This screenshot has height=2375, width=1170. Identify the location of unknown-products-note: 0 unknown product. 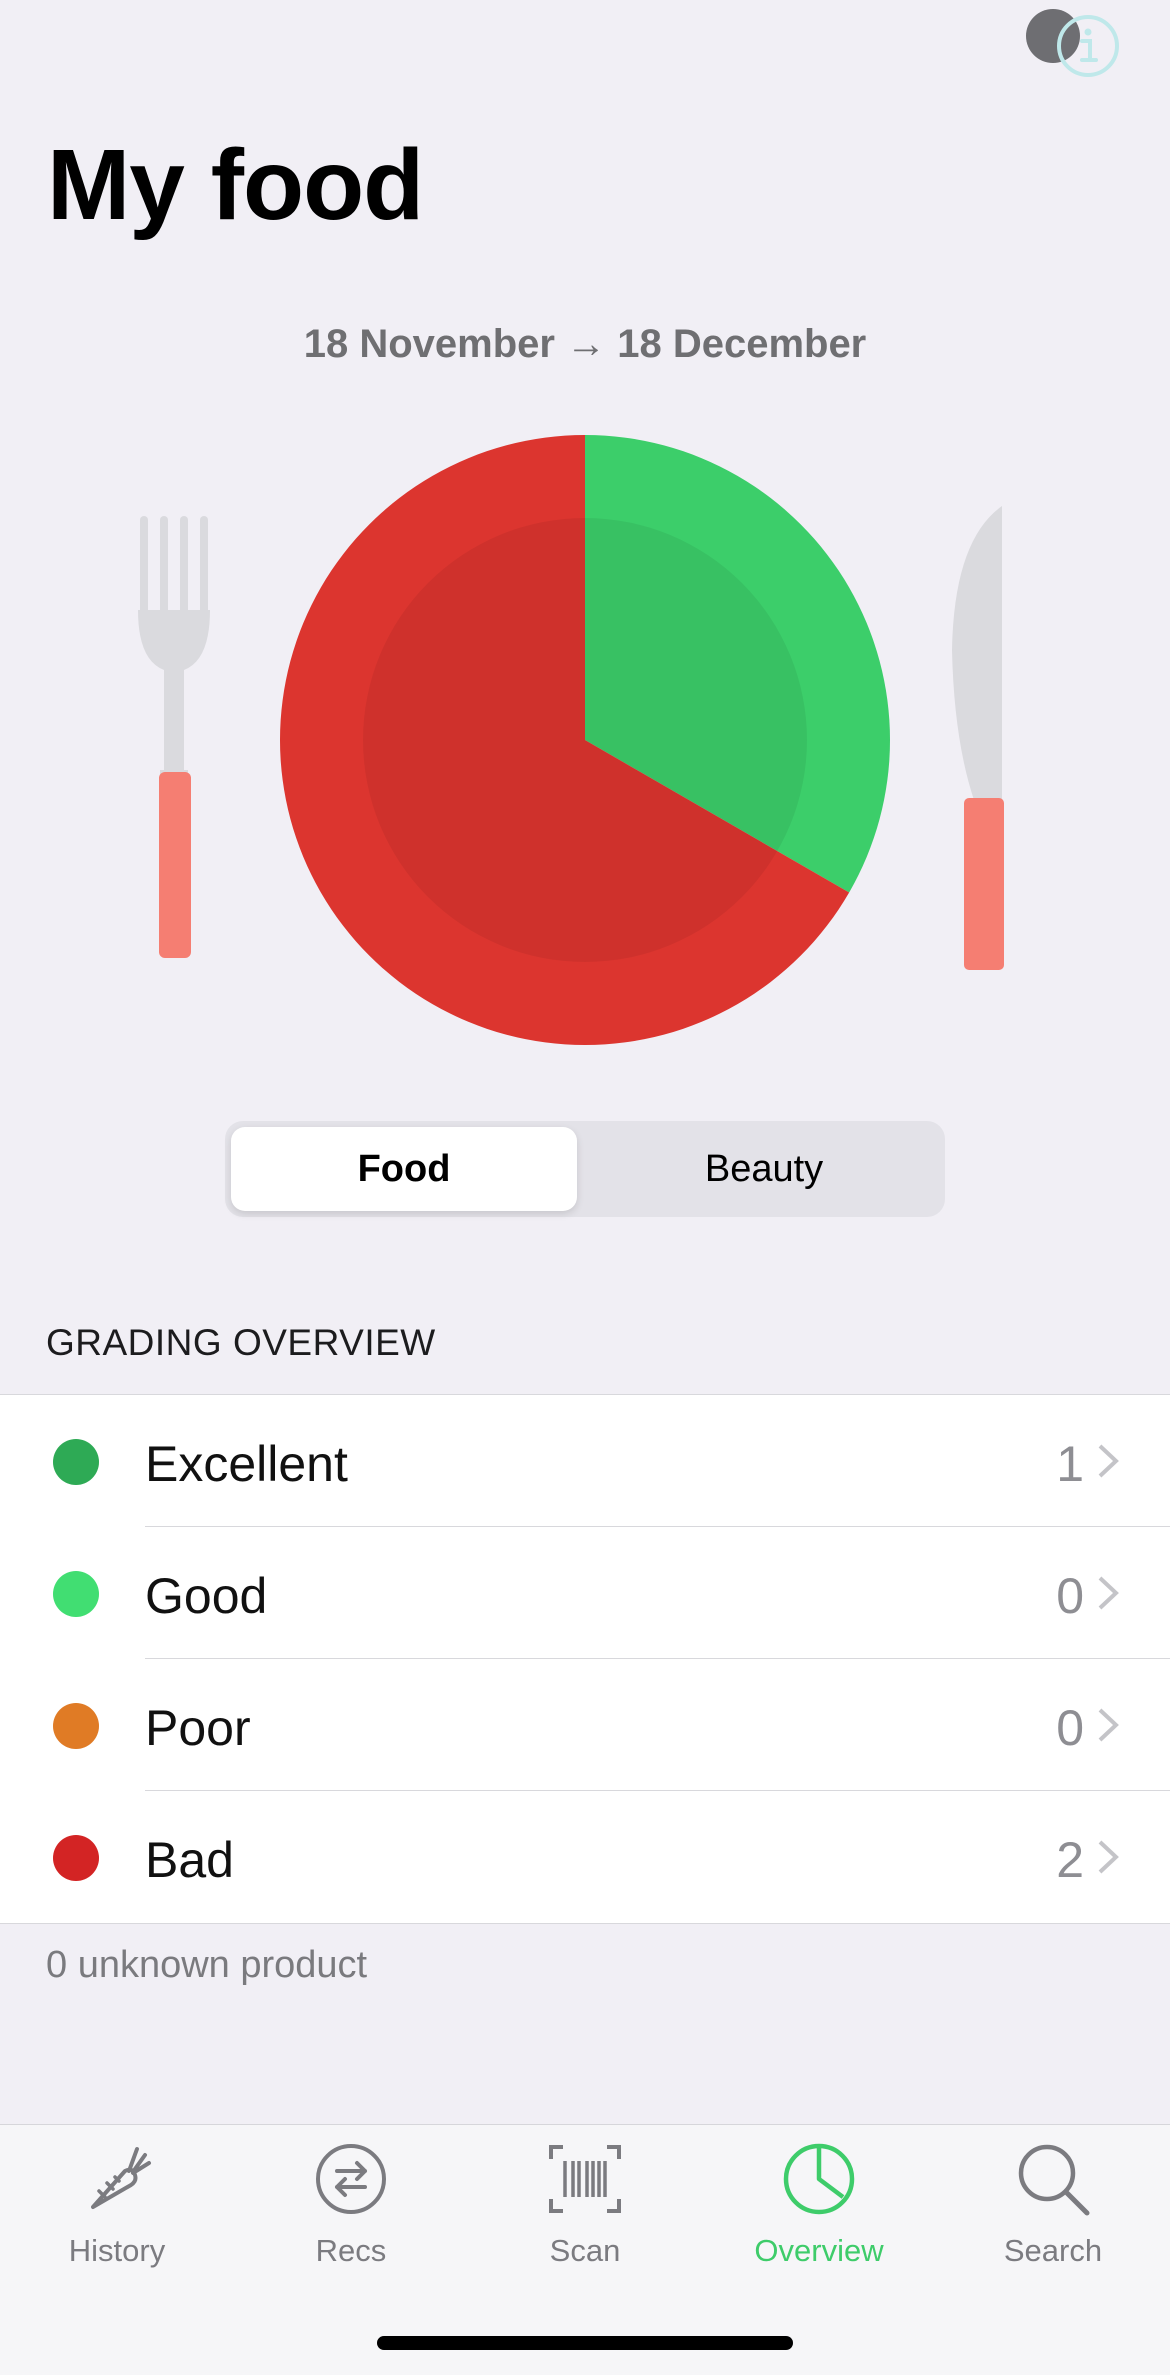
(207, 1965).